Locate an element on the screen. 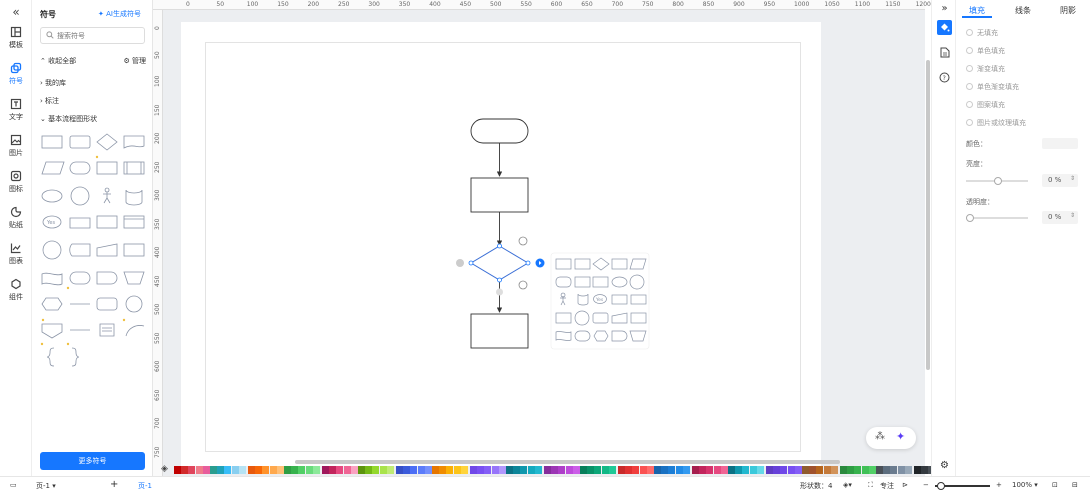 The image size is (1090, 493). brightness-slider is located at coordinates (997, 181).